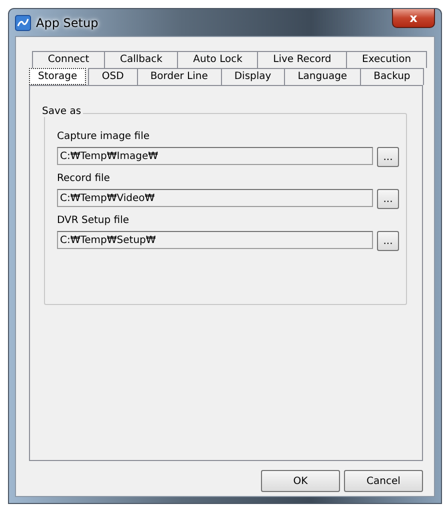  I want to click on window-title: App Setup, so click(67, 23).